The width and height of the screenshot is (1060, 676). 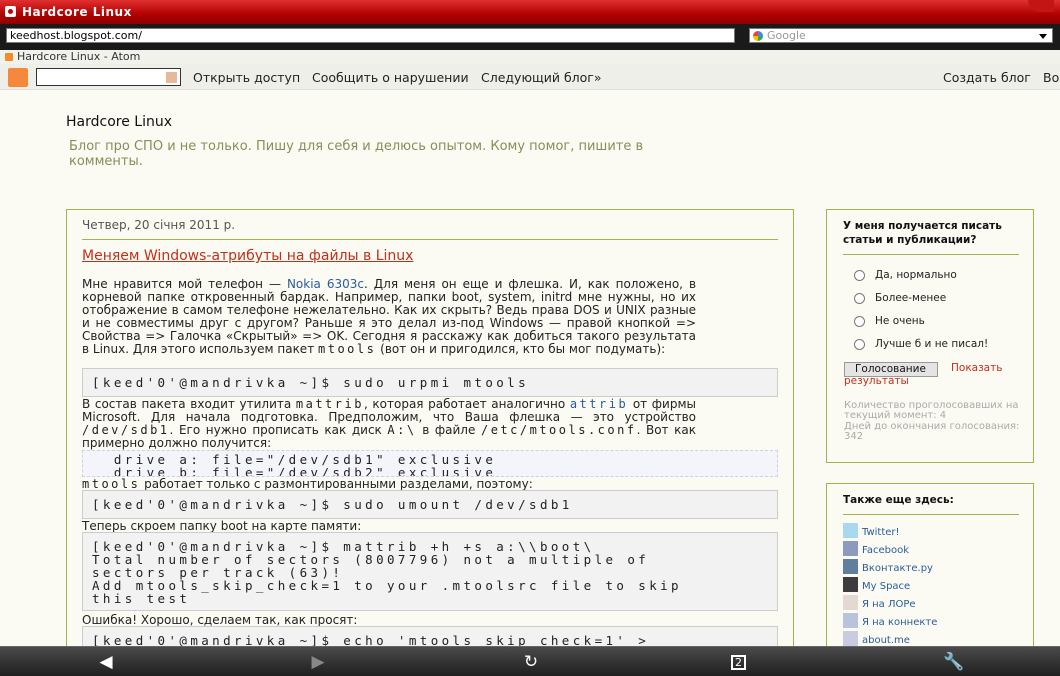 I want to click on window-title-bar: Hardcore Linux, so click(x=530, y=12).